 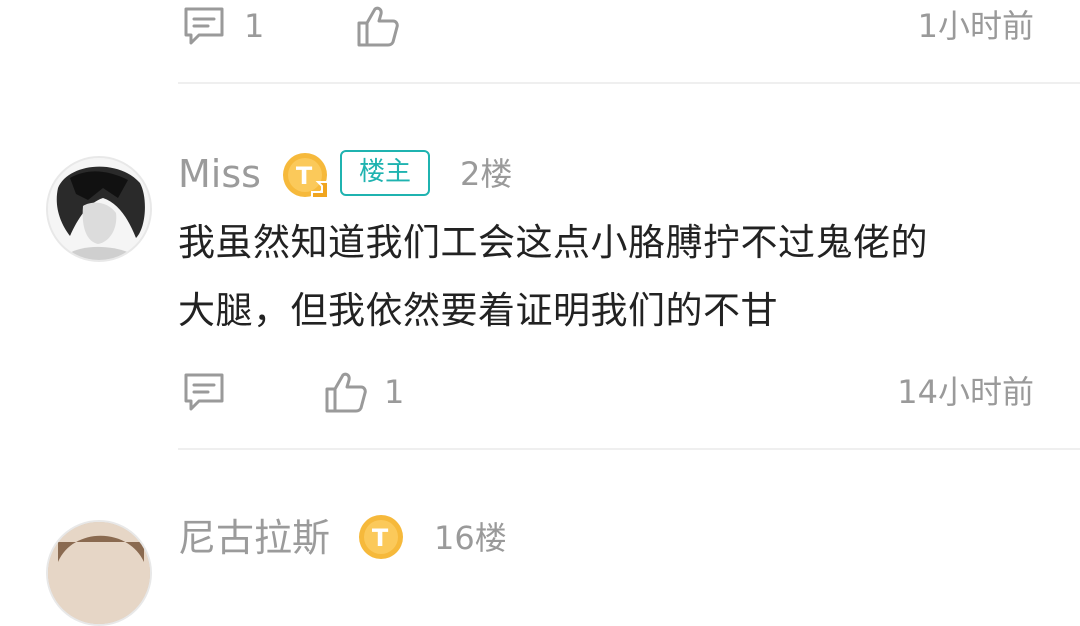 I want to click on op-badge: 楼主, so click(x=385, y=173).